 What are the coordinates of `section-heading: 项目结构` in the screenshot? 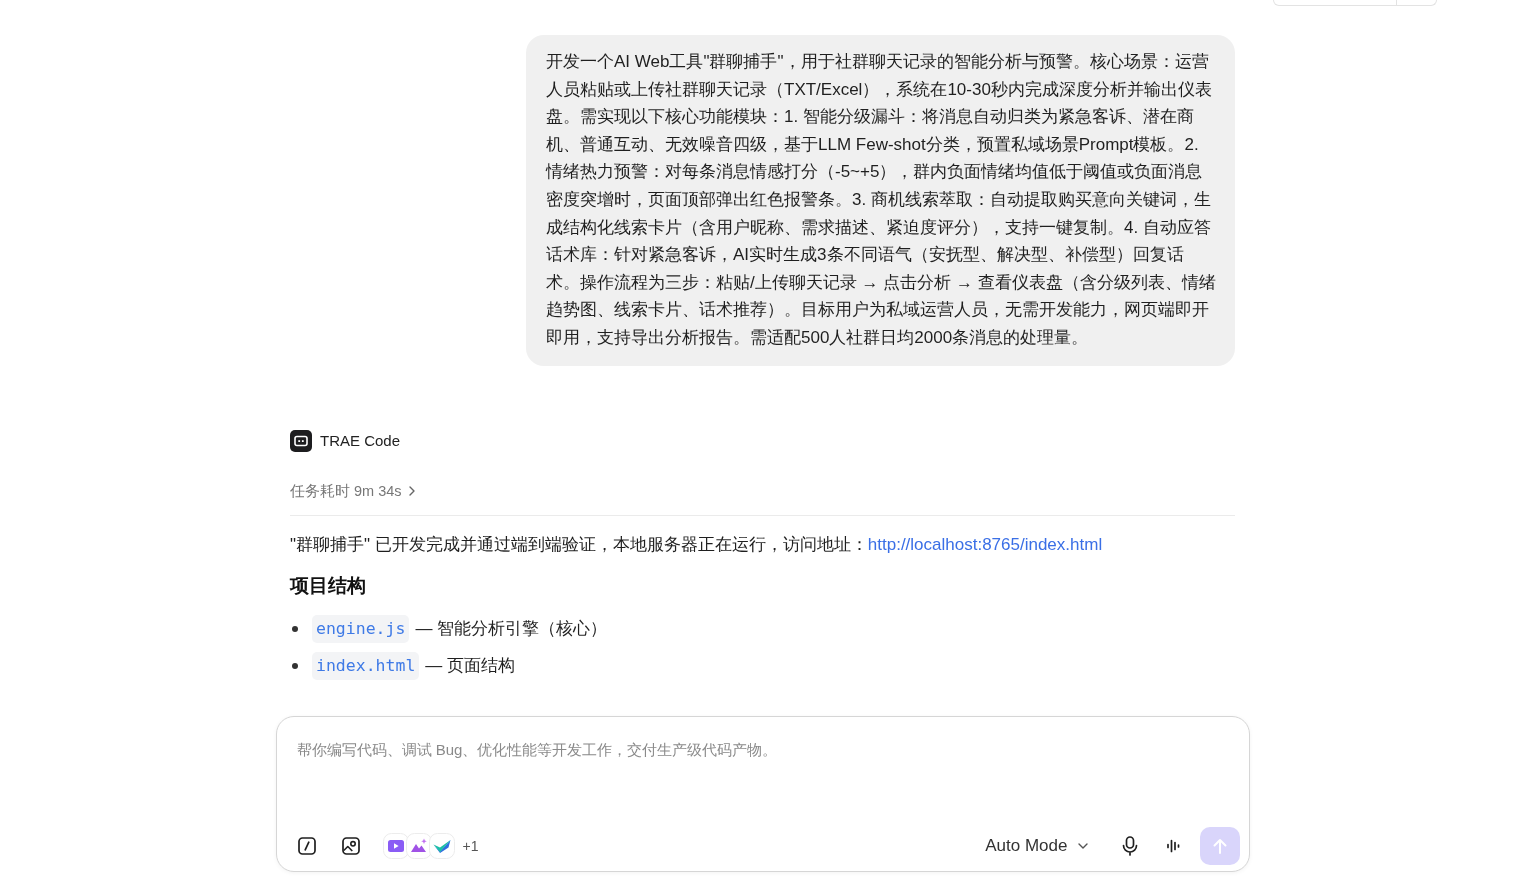 It's located at (328, 585).